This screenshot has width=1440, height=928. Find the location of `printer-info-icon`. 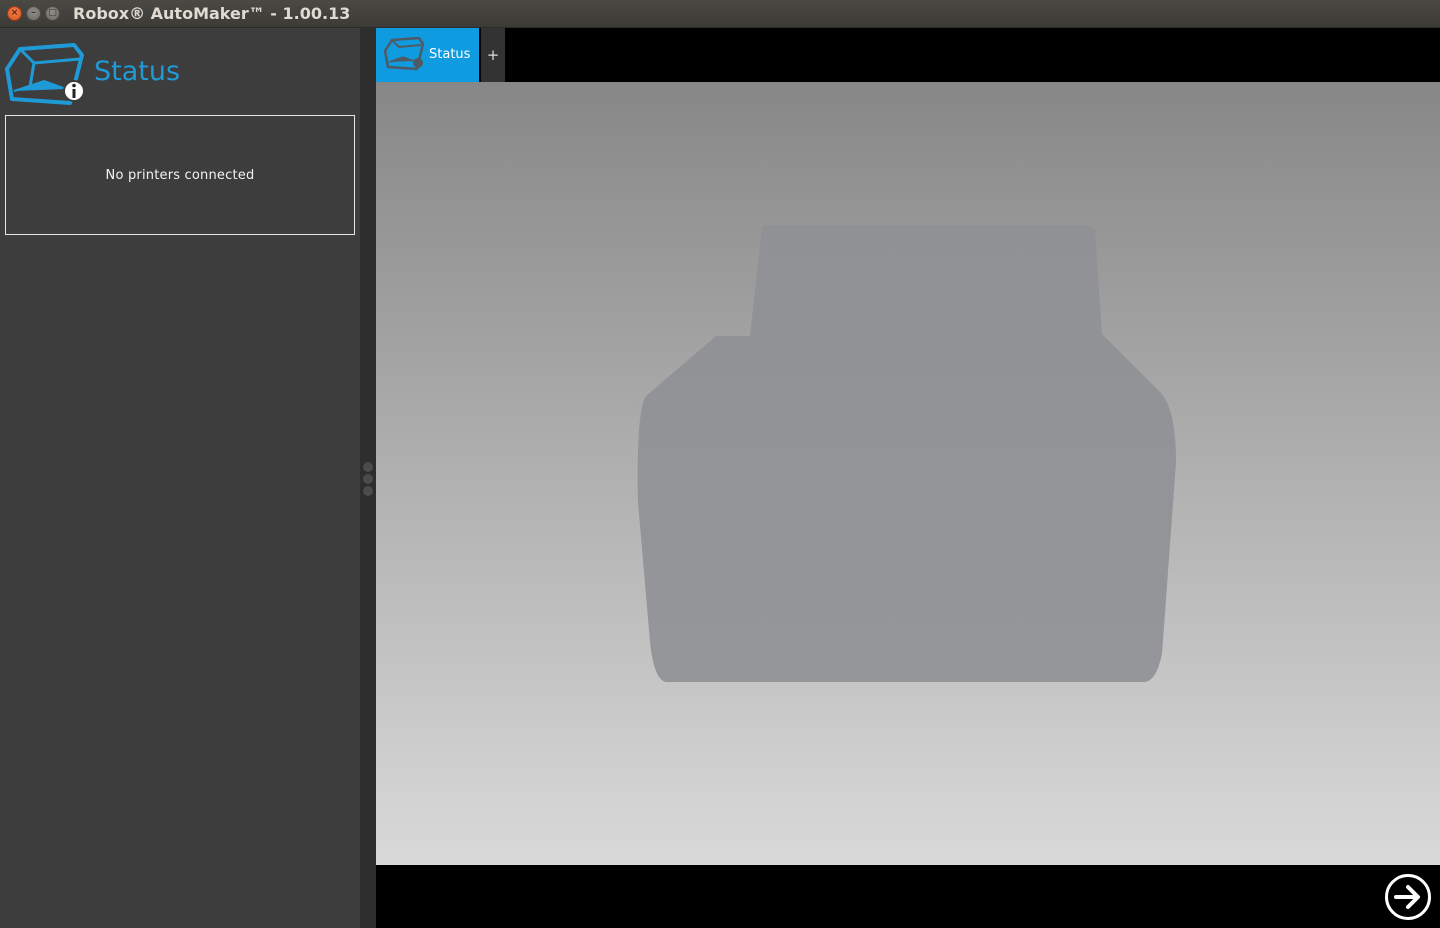

printer-info-icon is located at coordinates (45, 74).